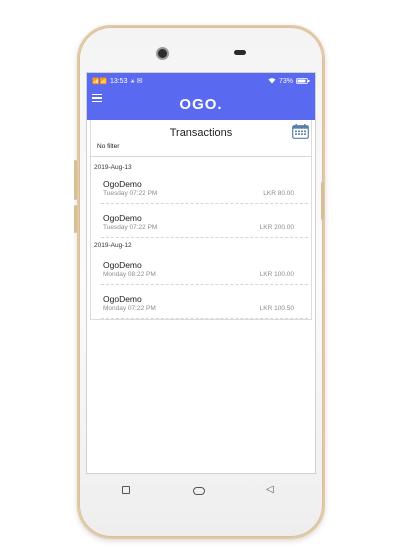 This screenshot has width=400, height=550. I want to click on front-camera, so click(162, 53).